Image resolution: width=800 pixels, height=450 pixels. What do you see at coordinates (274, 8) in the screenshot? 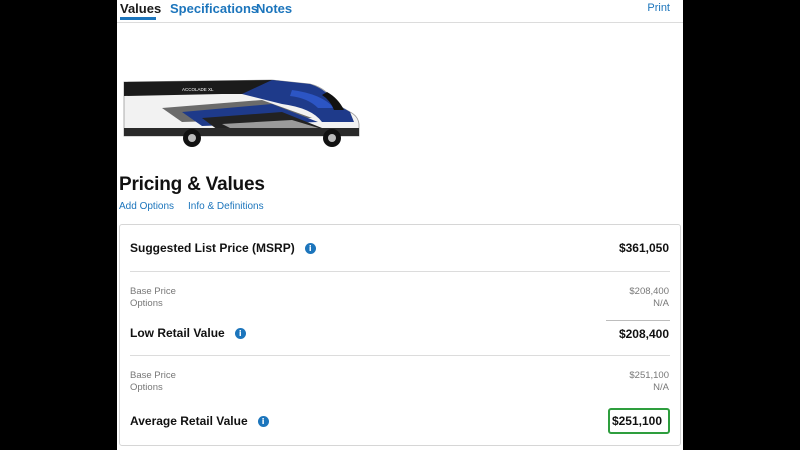
I see `tab-notes: Notes` at bounding box center [274, 8].